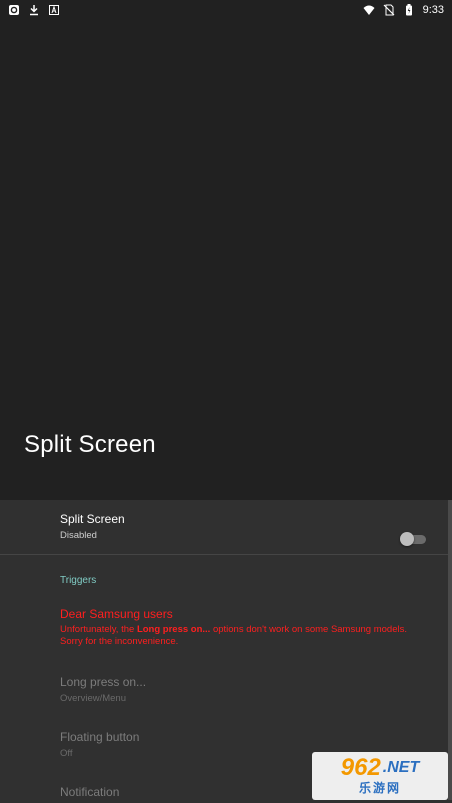 The image size is (452, 803). What do you see at coordinates (389, 10) in the screenshot?
I see `no-sim-icon` at bounding box center [389, 10].